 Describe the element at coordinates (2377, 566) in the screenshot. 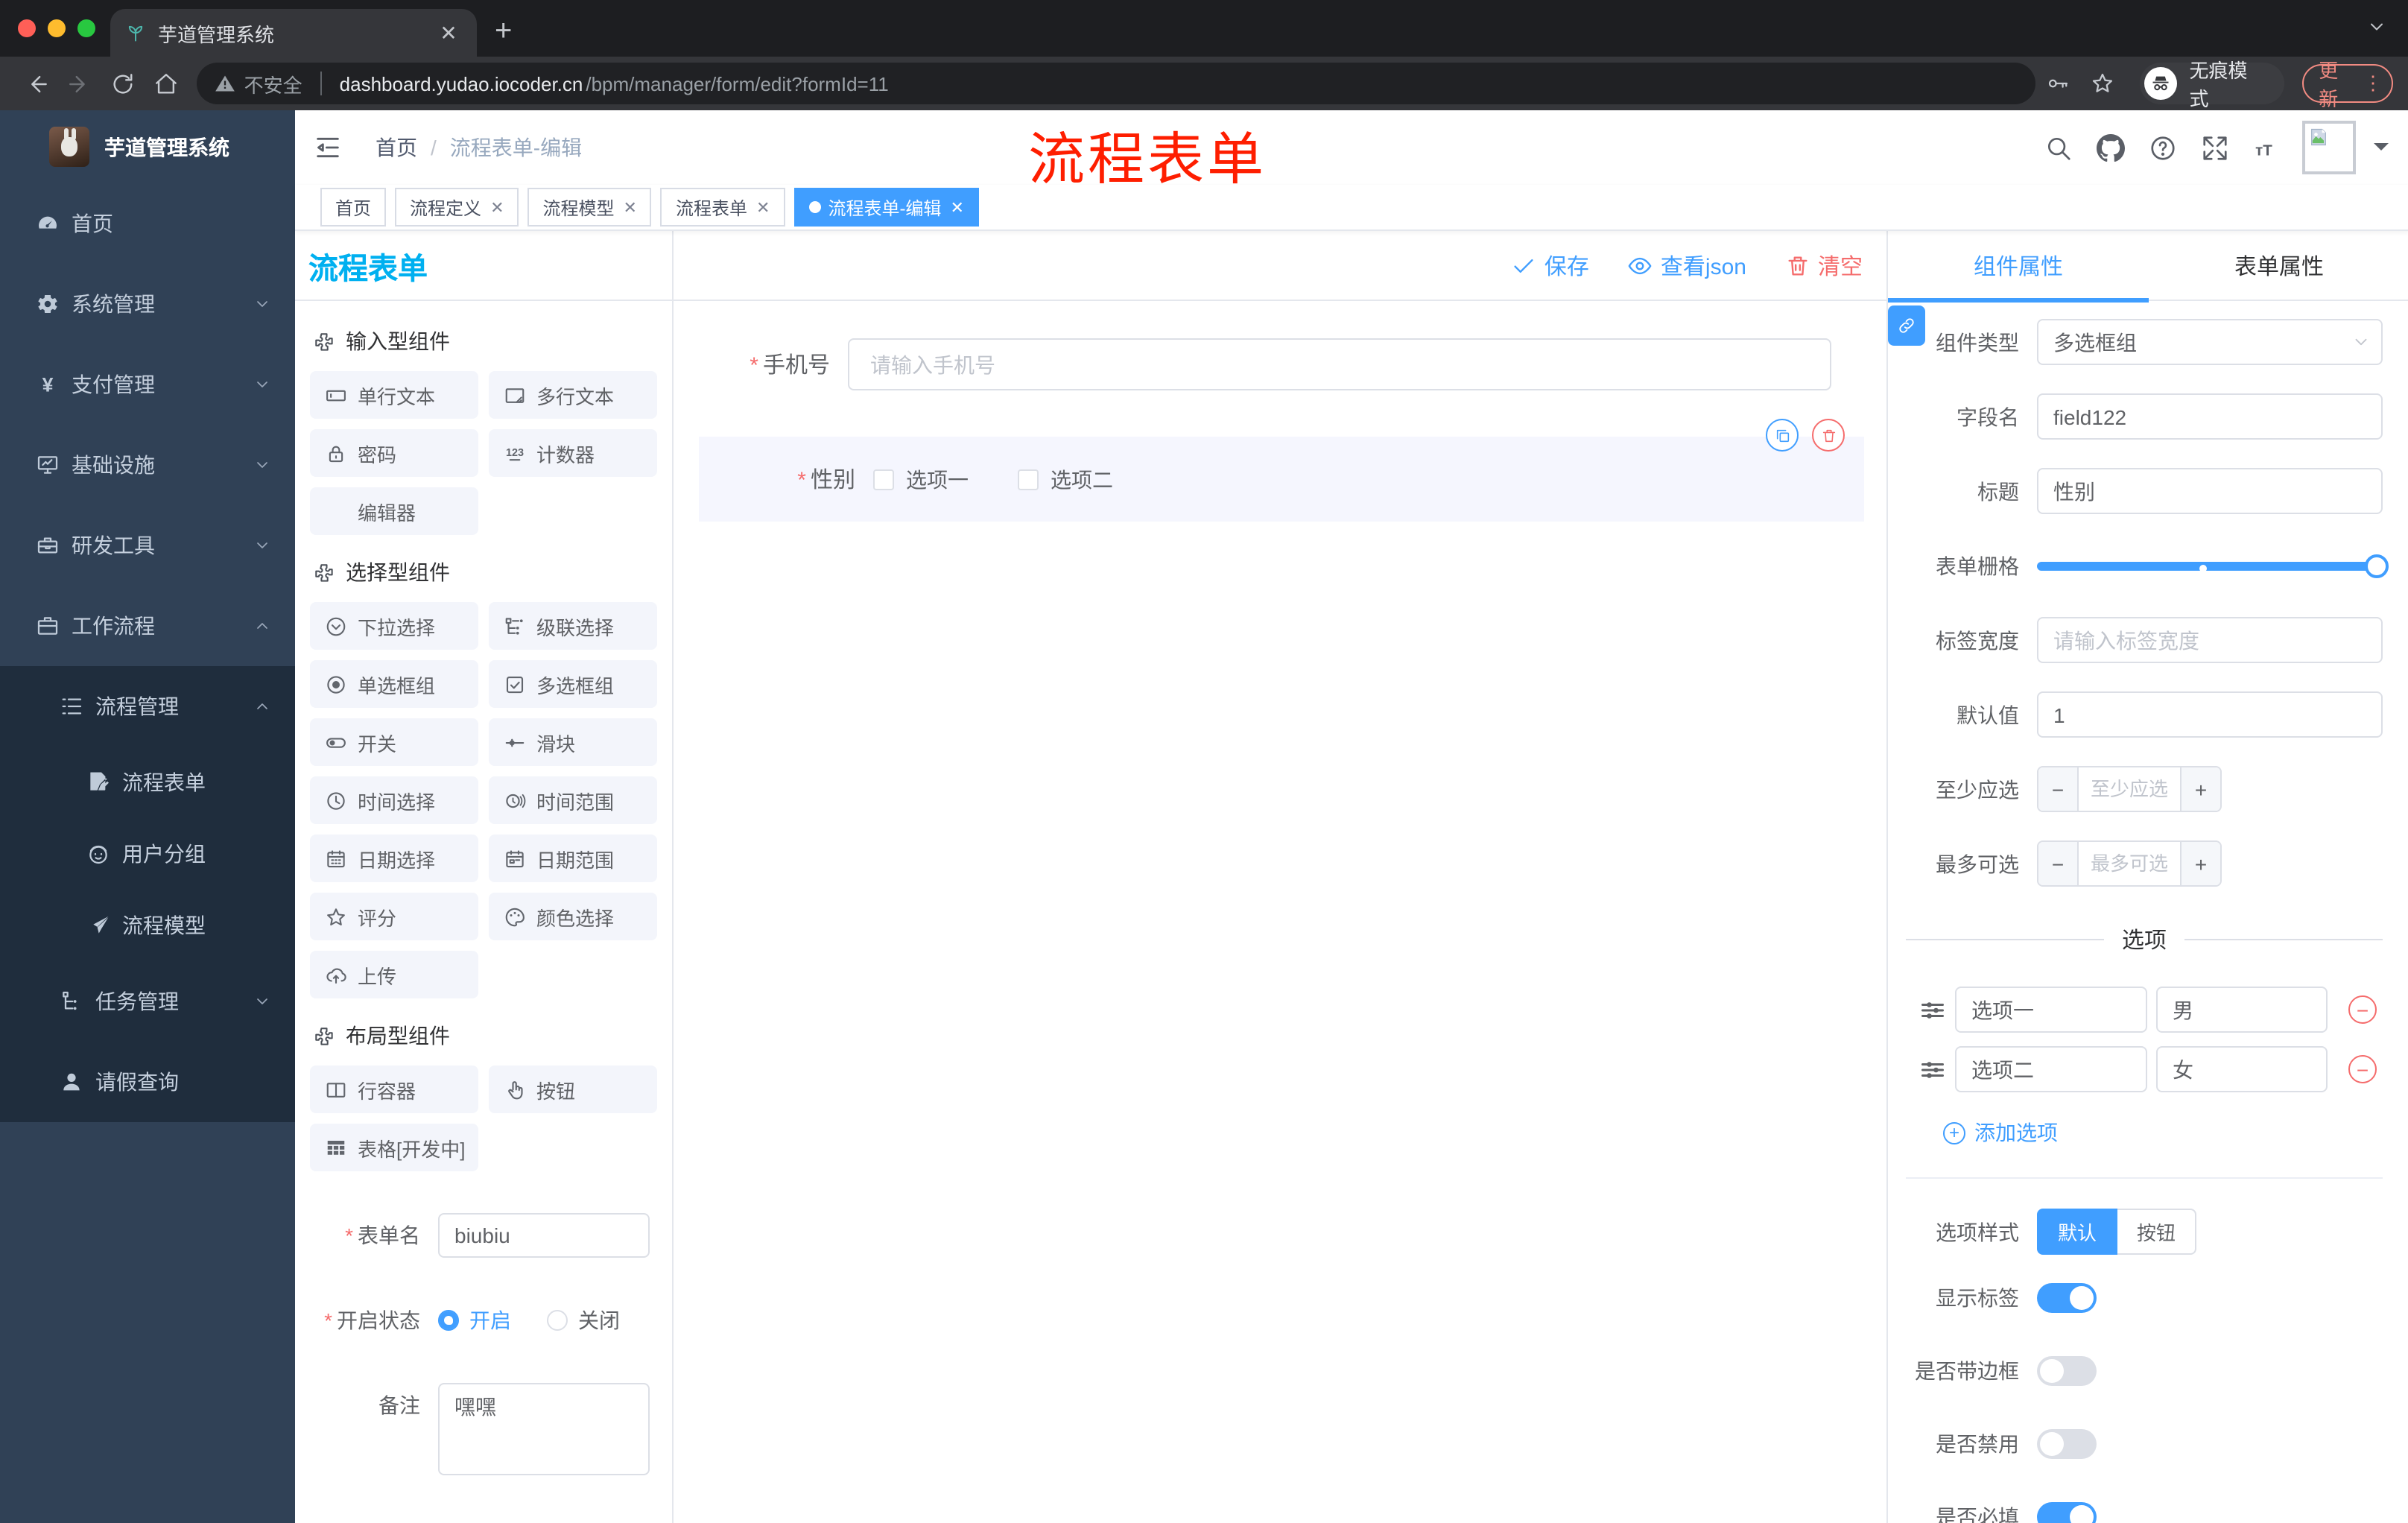

I see `slider-handle` at that location.